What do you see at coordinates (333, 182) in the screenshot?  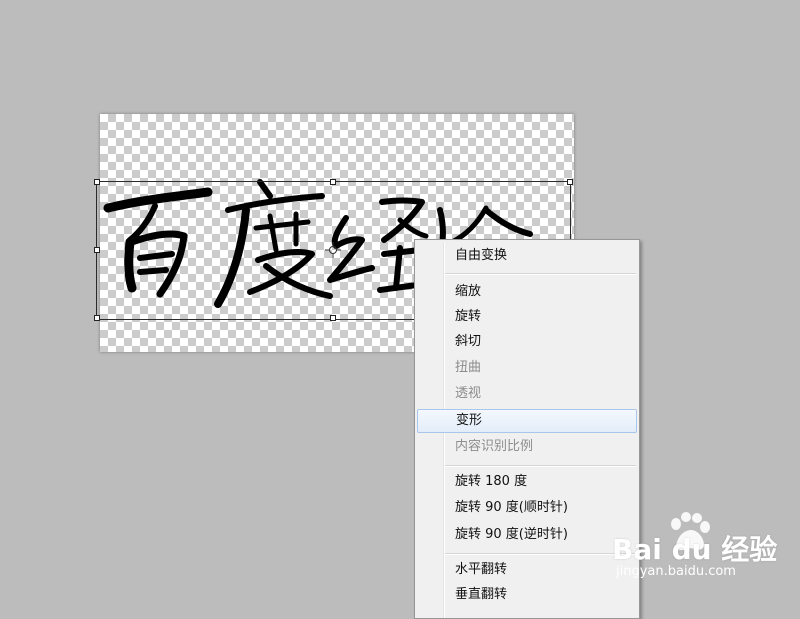 I see `handle-top-middle` at bounding box center [333, 182].